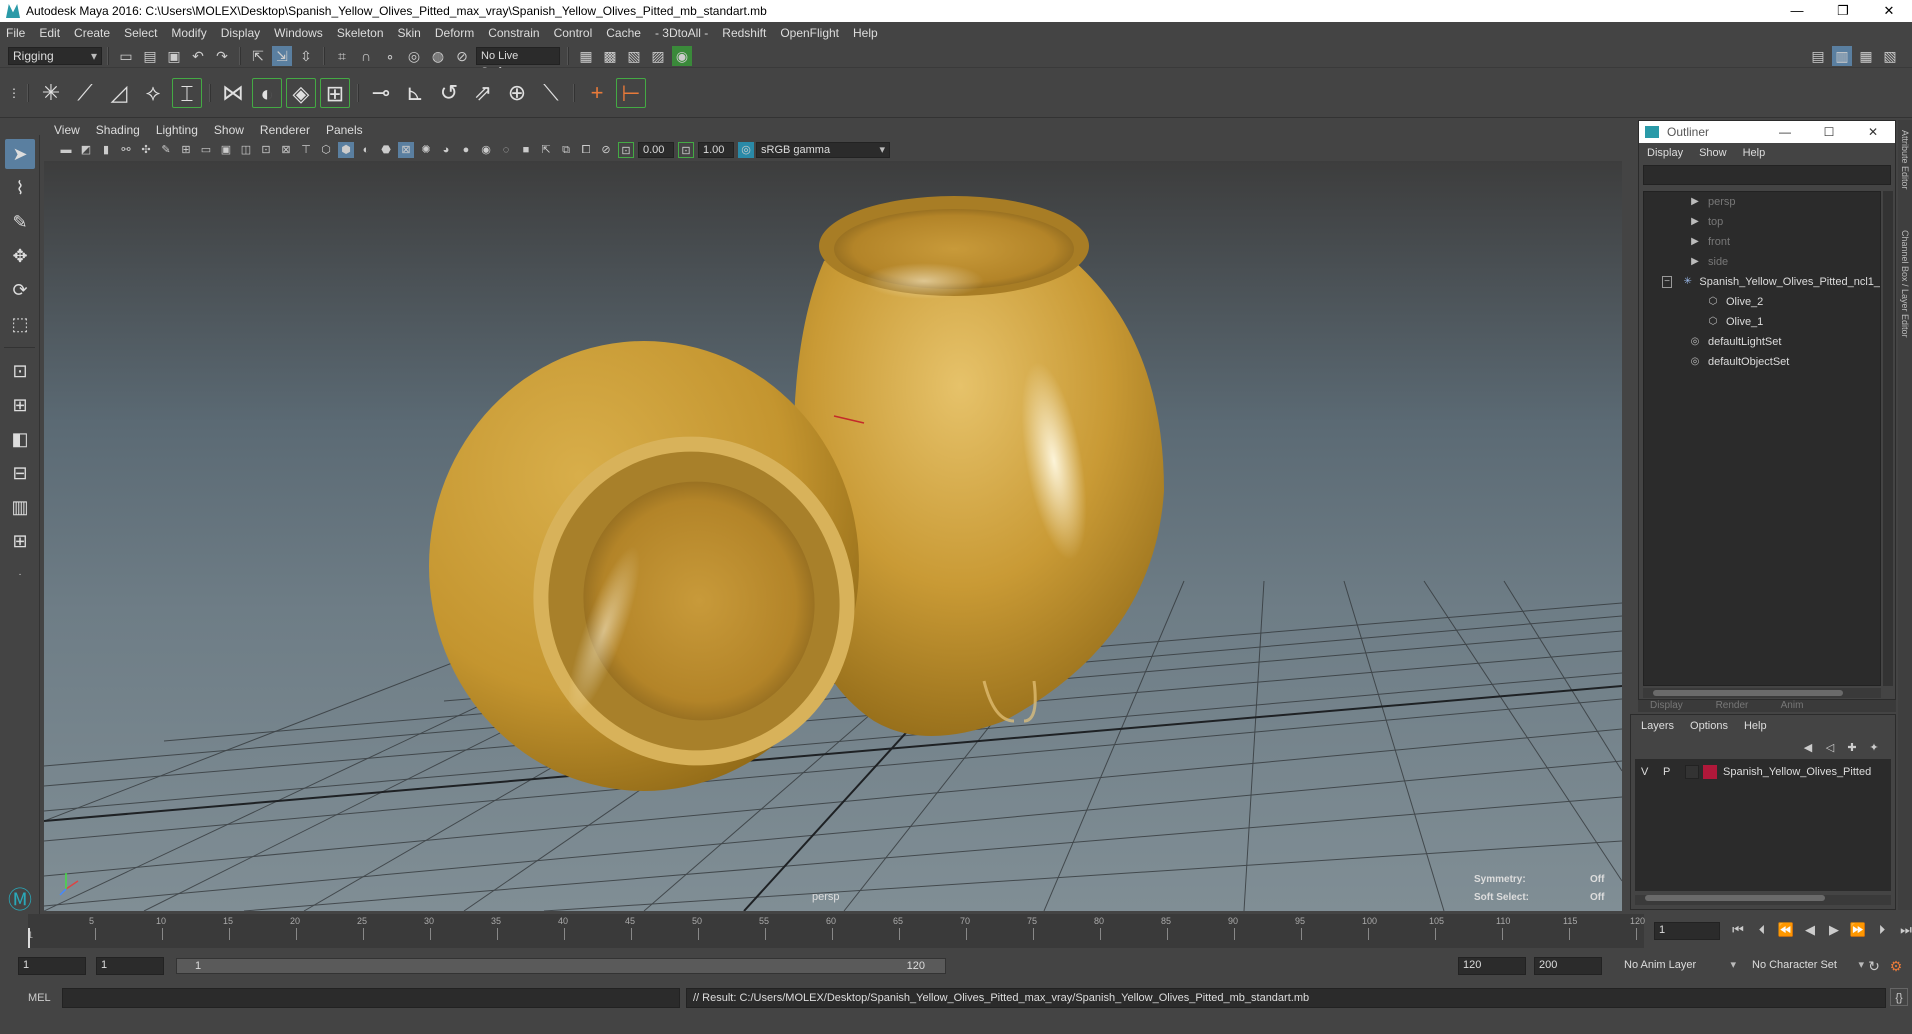  Describe the element at coordinates (188, 33) in the screenshot. I see `menu-modify: Modify` at that location.